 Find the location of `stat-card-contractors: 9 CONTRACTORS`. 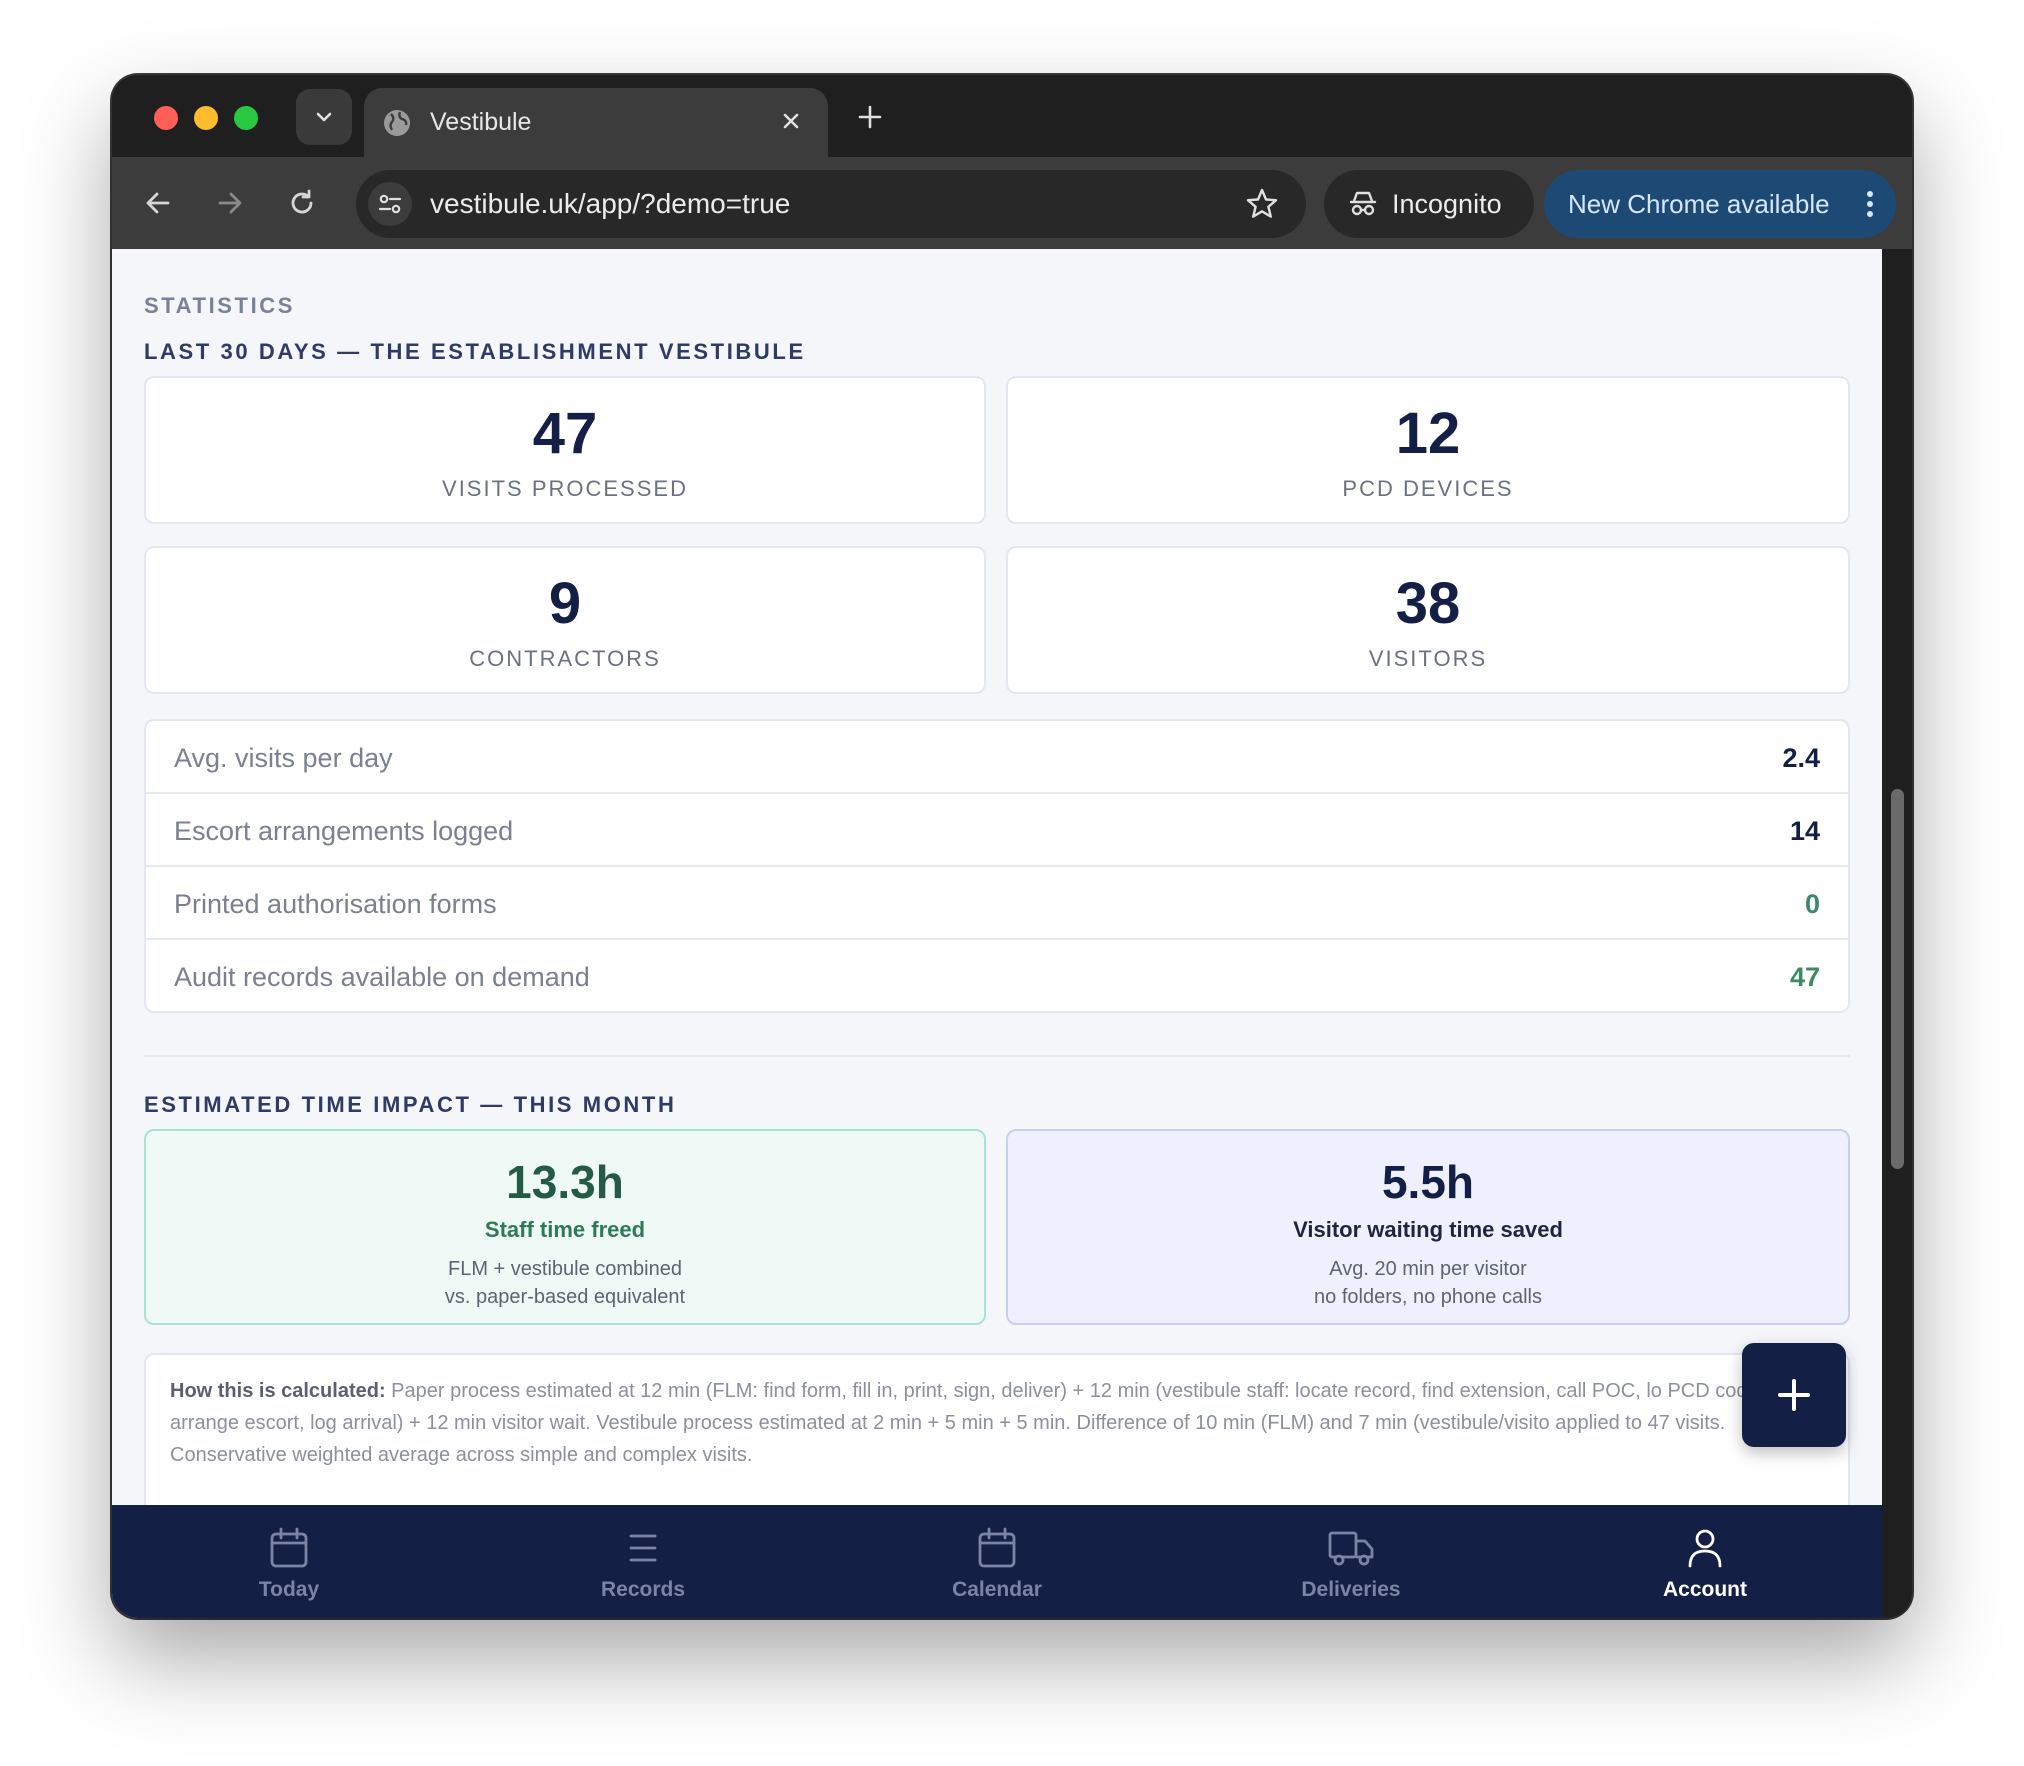

stat-card-contractors: 9 CONTRACTORS is located at coordinates (565, 620).